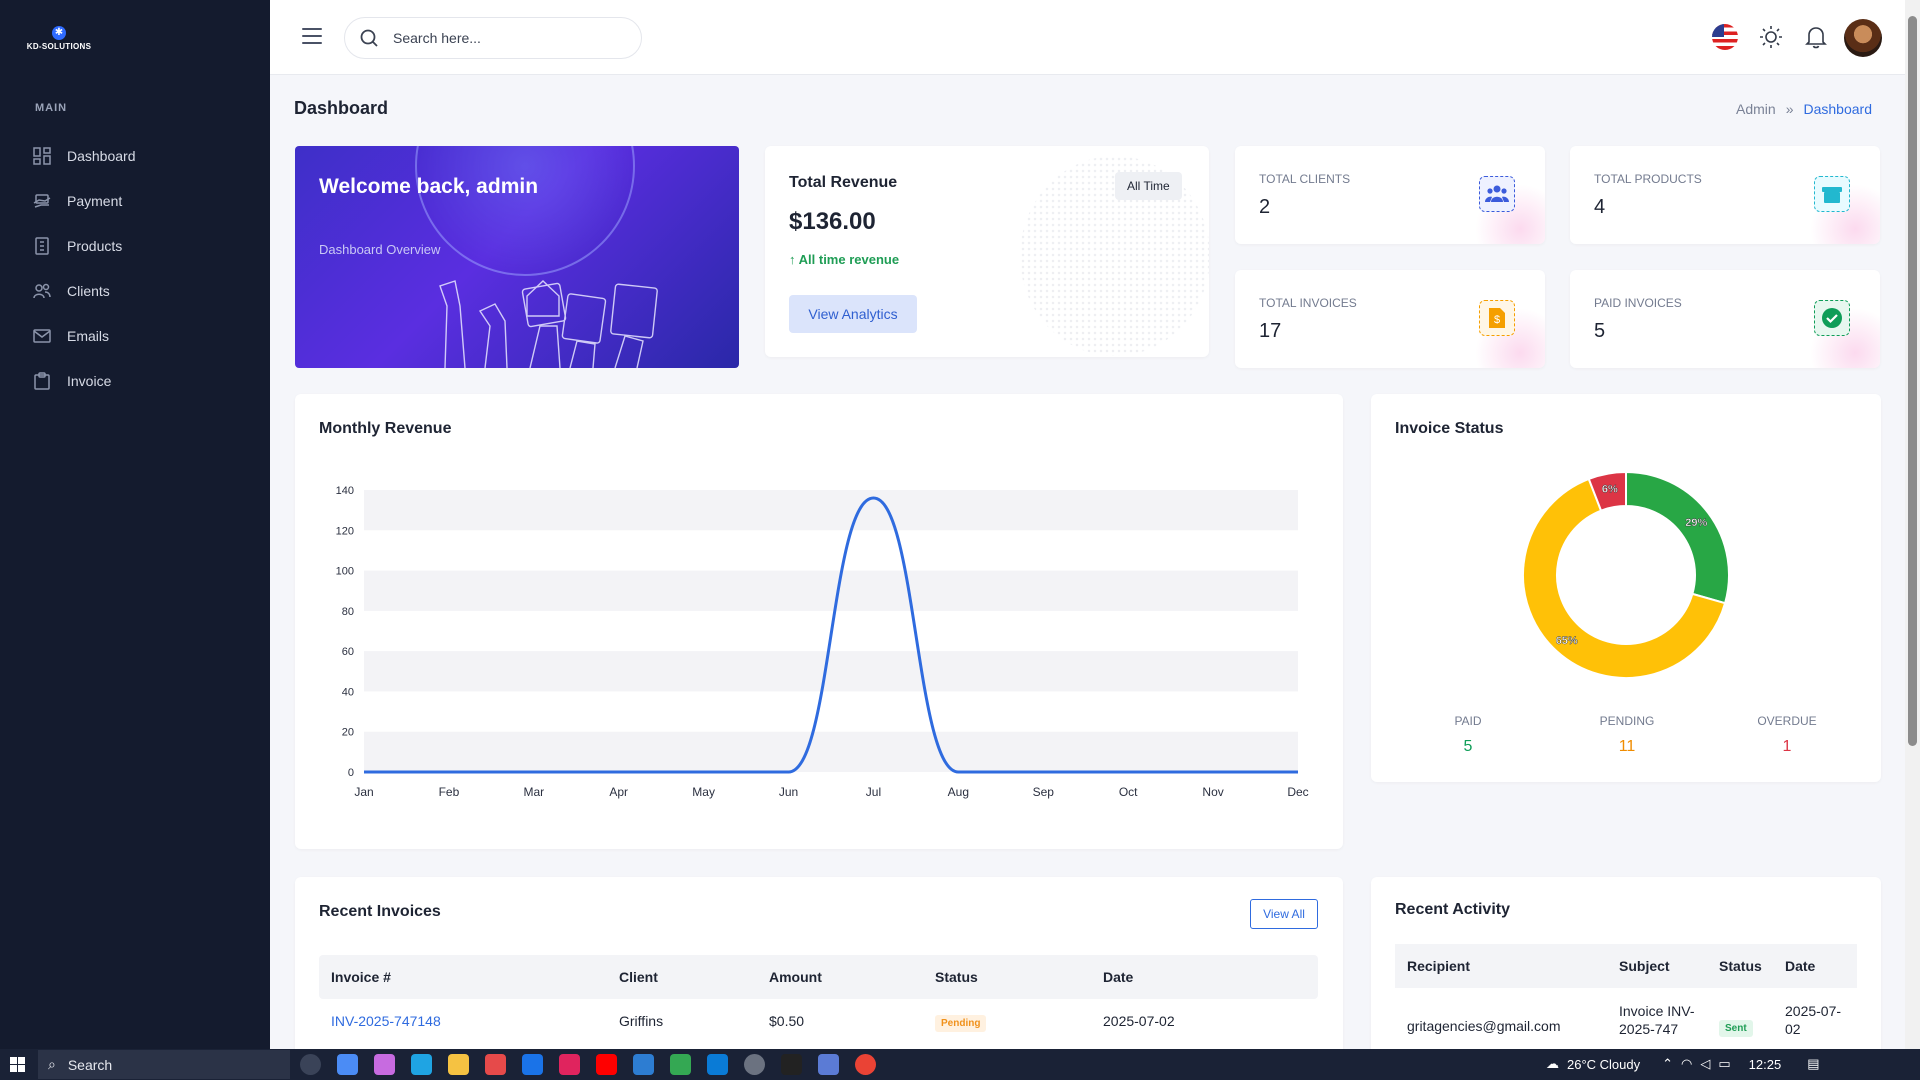  What do you see at coordinates (310, 1064) in the screenshot?
I see `task-view-icon` at bounding box center [310, 1064].